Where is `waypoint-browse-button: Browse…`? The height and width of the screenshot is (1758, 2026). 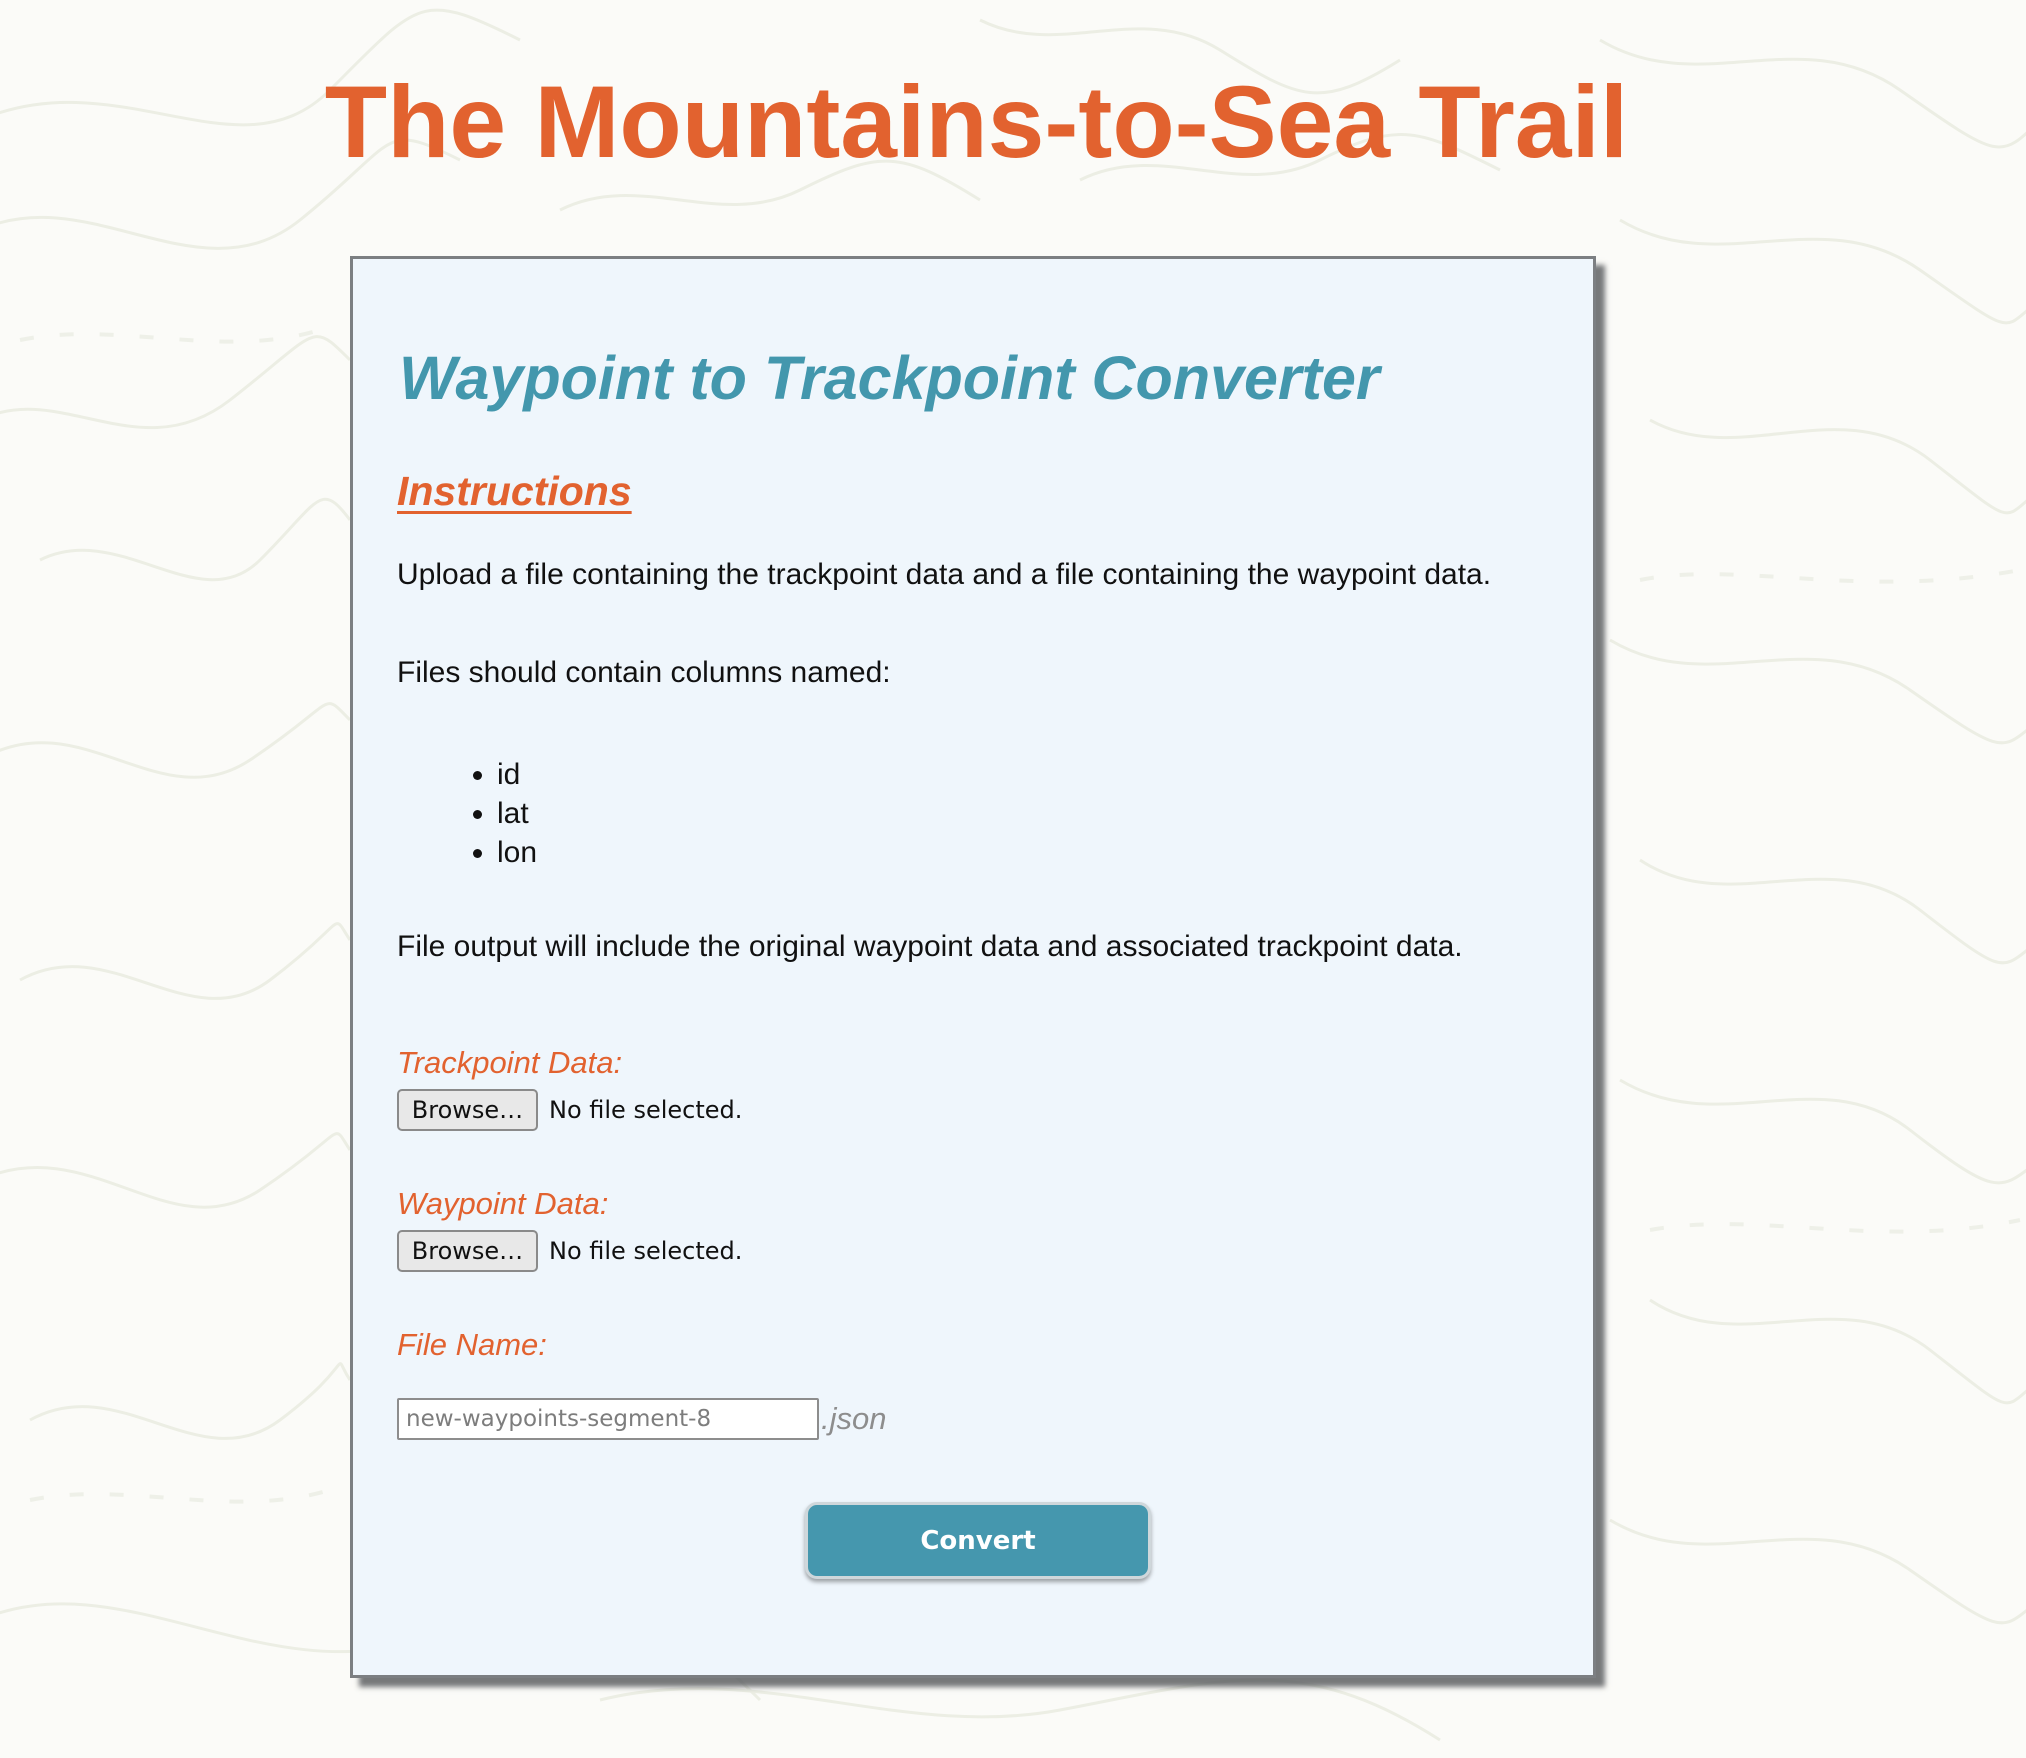
waypoint-browse-button: Browse… is located at coordinates (467, 1251).